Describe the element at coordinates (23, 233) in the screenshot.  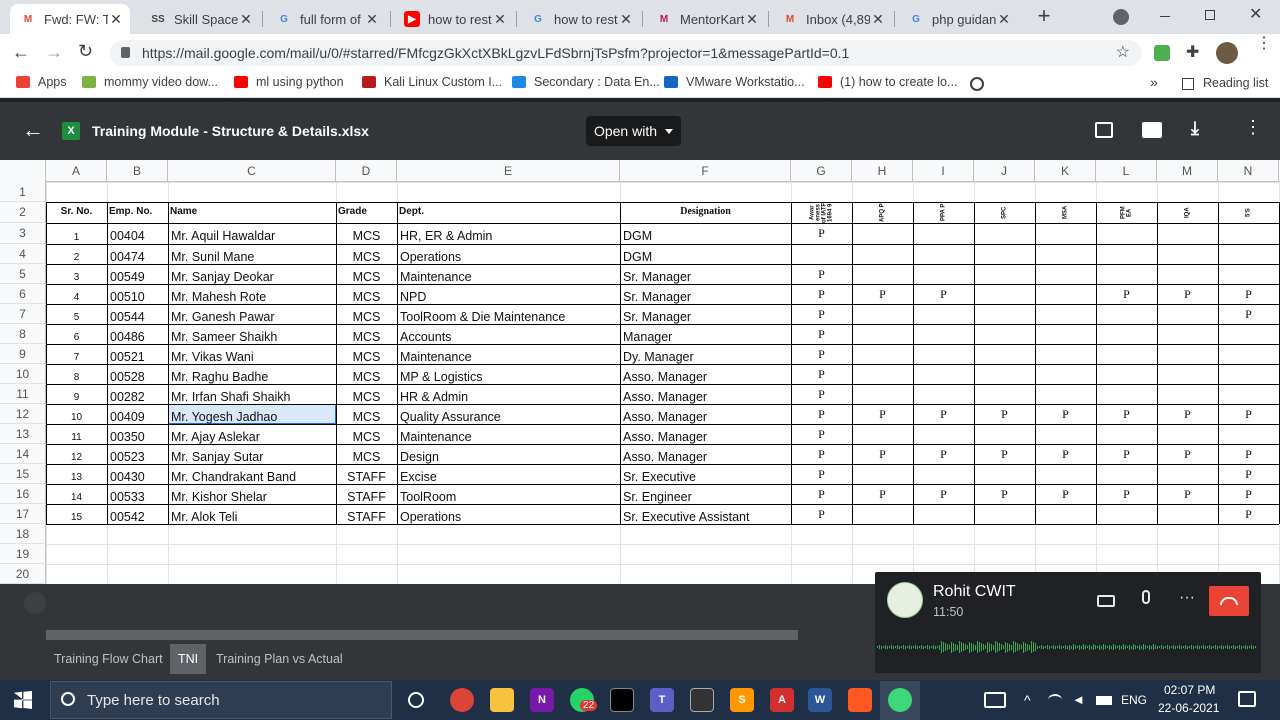
I see `row-header: 3` at that location.